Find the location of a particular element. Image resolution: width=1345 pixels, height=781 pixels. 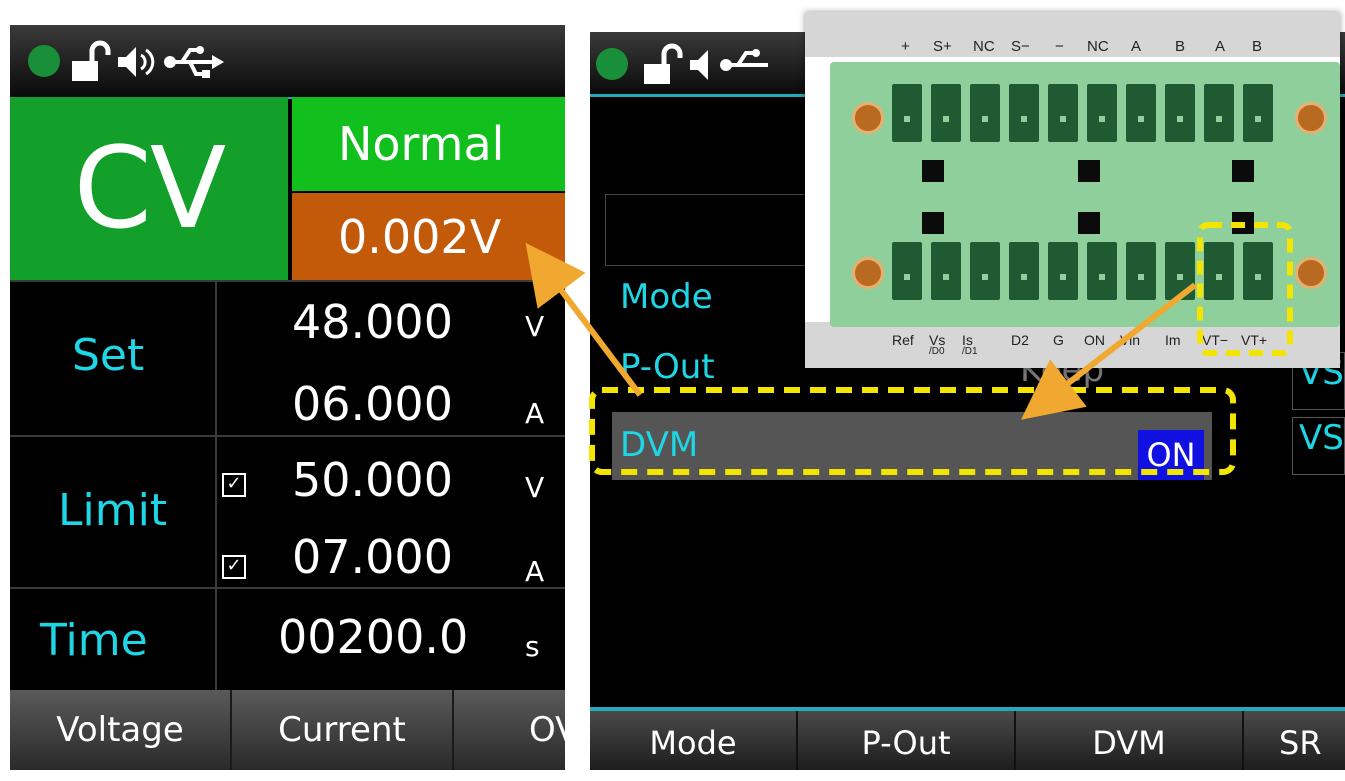

time-label: Time is located at coordinates (94, 640).